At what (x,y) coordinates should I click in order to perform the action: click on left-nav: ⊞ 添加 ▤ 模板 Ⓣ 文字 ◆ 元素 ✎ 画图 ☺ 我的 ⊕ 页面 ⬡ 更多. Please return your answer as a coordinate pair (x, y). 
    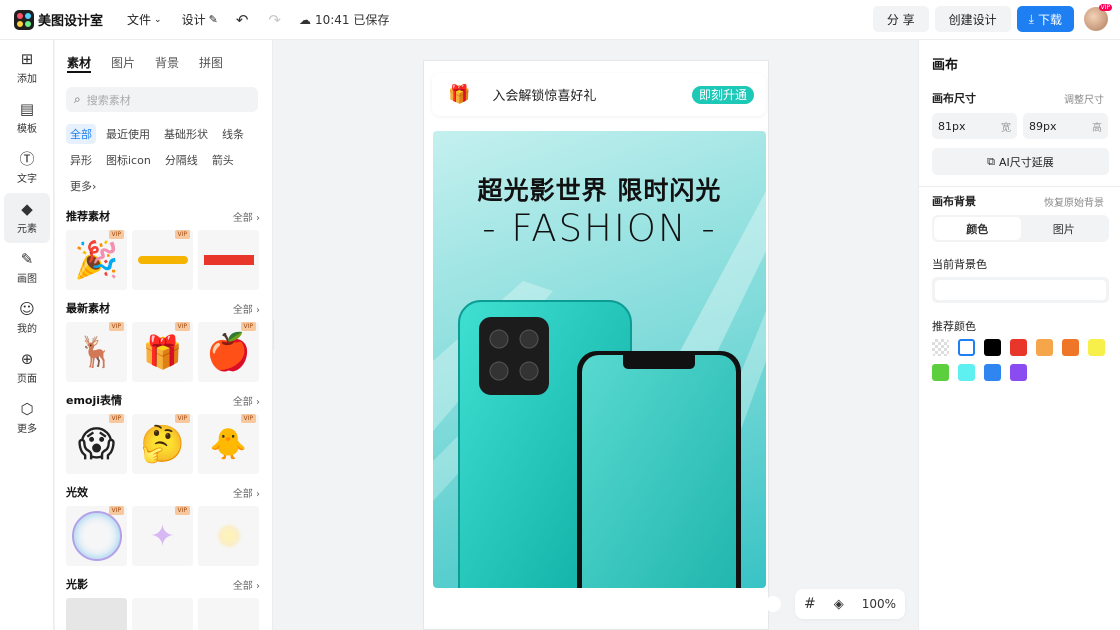
    Looking at the image, I should click on (27, 335).